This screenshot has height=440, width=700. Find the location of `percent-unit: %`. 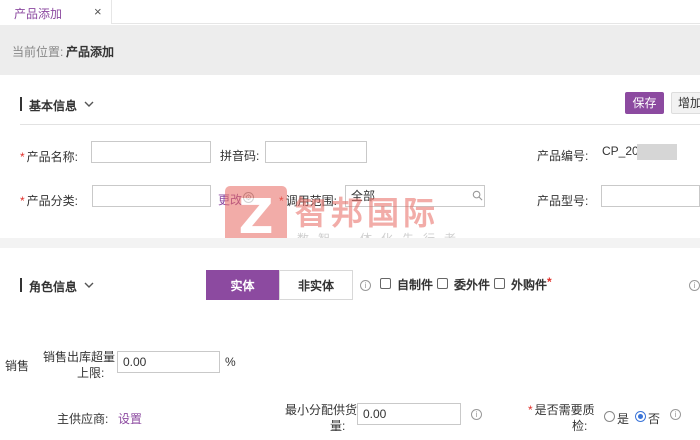

percent-unit: % is located at coordinates (230, 362).